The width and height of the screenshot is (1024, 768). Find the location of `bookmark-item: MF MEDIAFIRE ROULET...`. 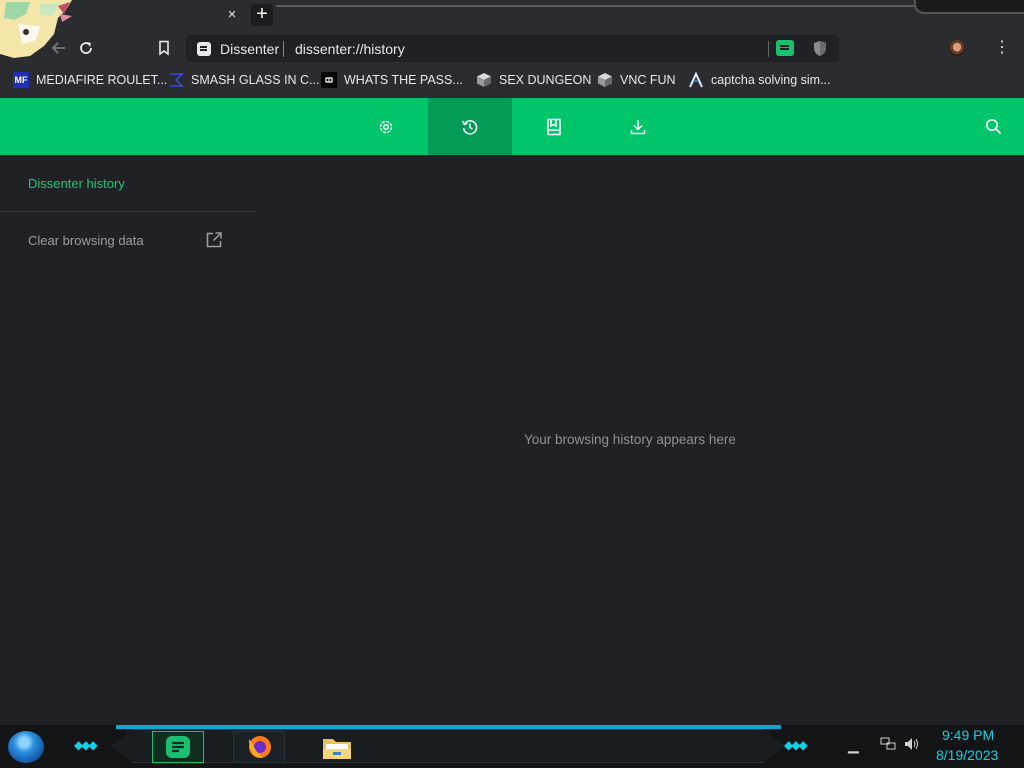

bookmark-item: MF MEDIAFIRE ROULET... is located at coordinates (90, 80).